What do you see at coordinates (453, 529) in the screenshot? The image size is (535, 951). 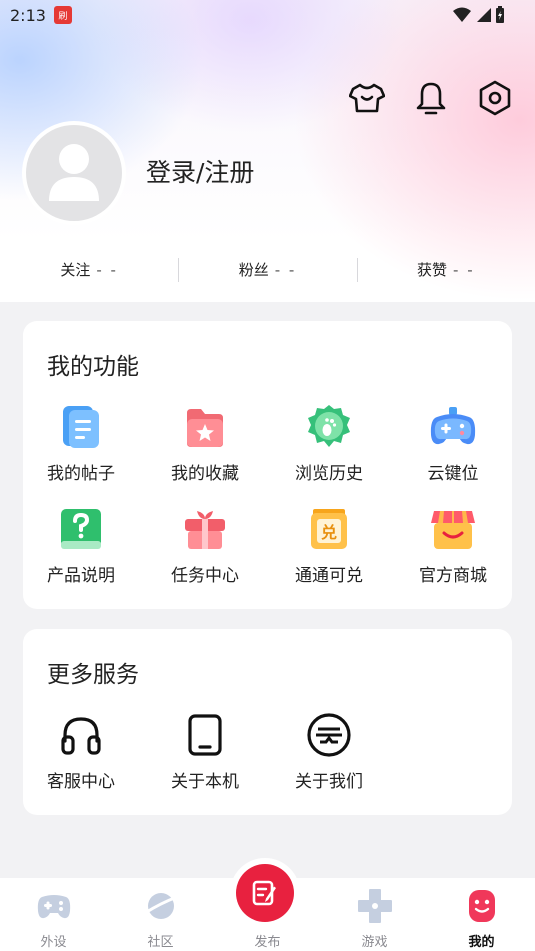 I see `shop-icon` at bounding box center [453, 529].